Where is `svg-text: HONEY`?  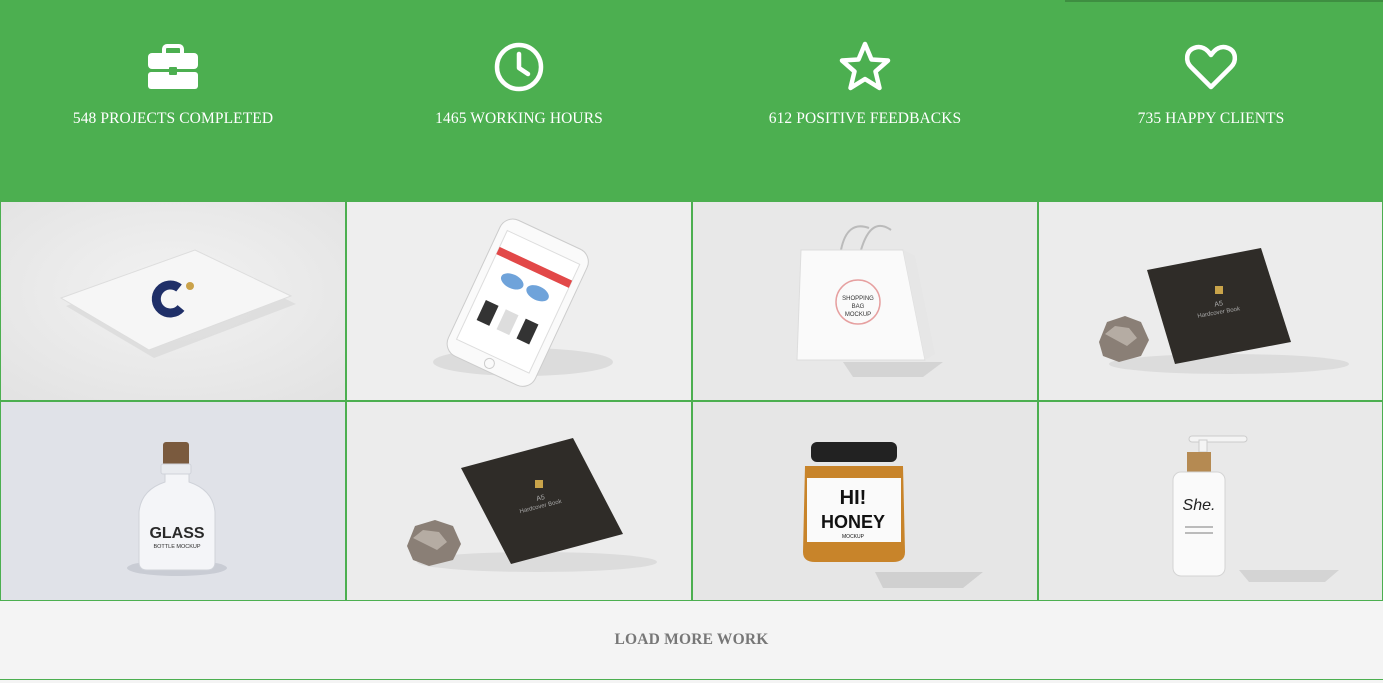 svg-text: HONEY is located at coordinates (853, 522).